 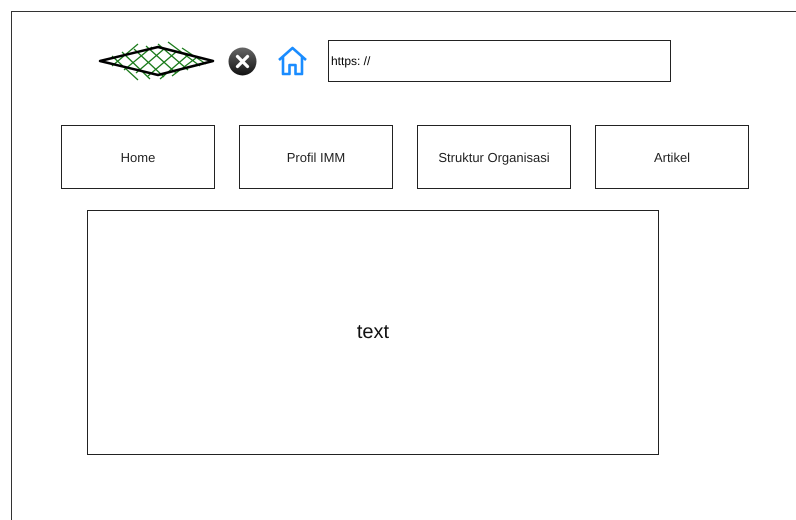 What do you see at coordinates (242, 61) in the screenshot?
I see `close-icon` at bounding box center [242, 61].